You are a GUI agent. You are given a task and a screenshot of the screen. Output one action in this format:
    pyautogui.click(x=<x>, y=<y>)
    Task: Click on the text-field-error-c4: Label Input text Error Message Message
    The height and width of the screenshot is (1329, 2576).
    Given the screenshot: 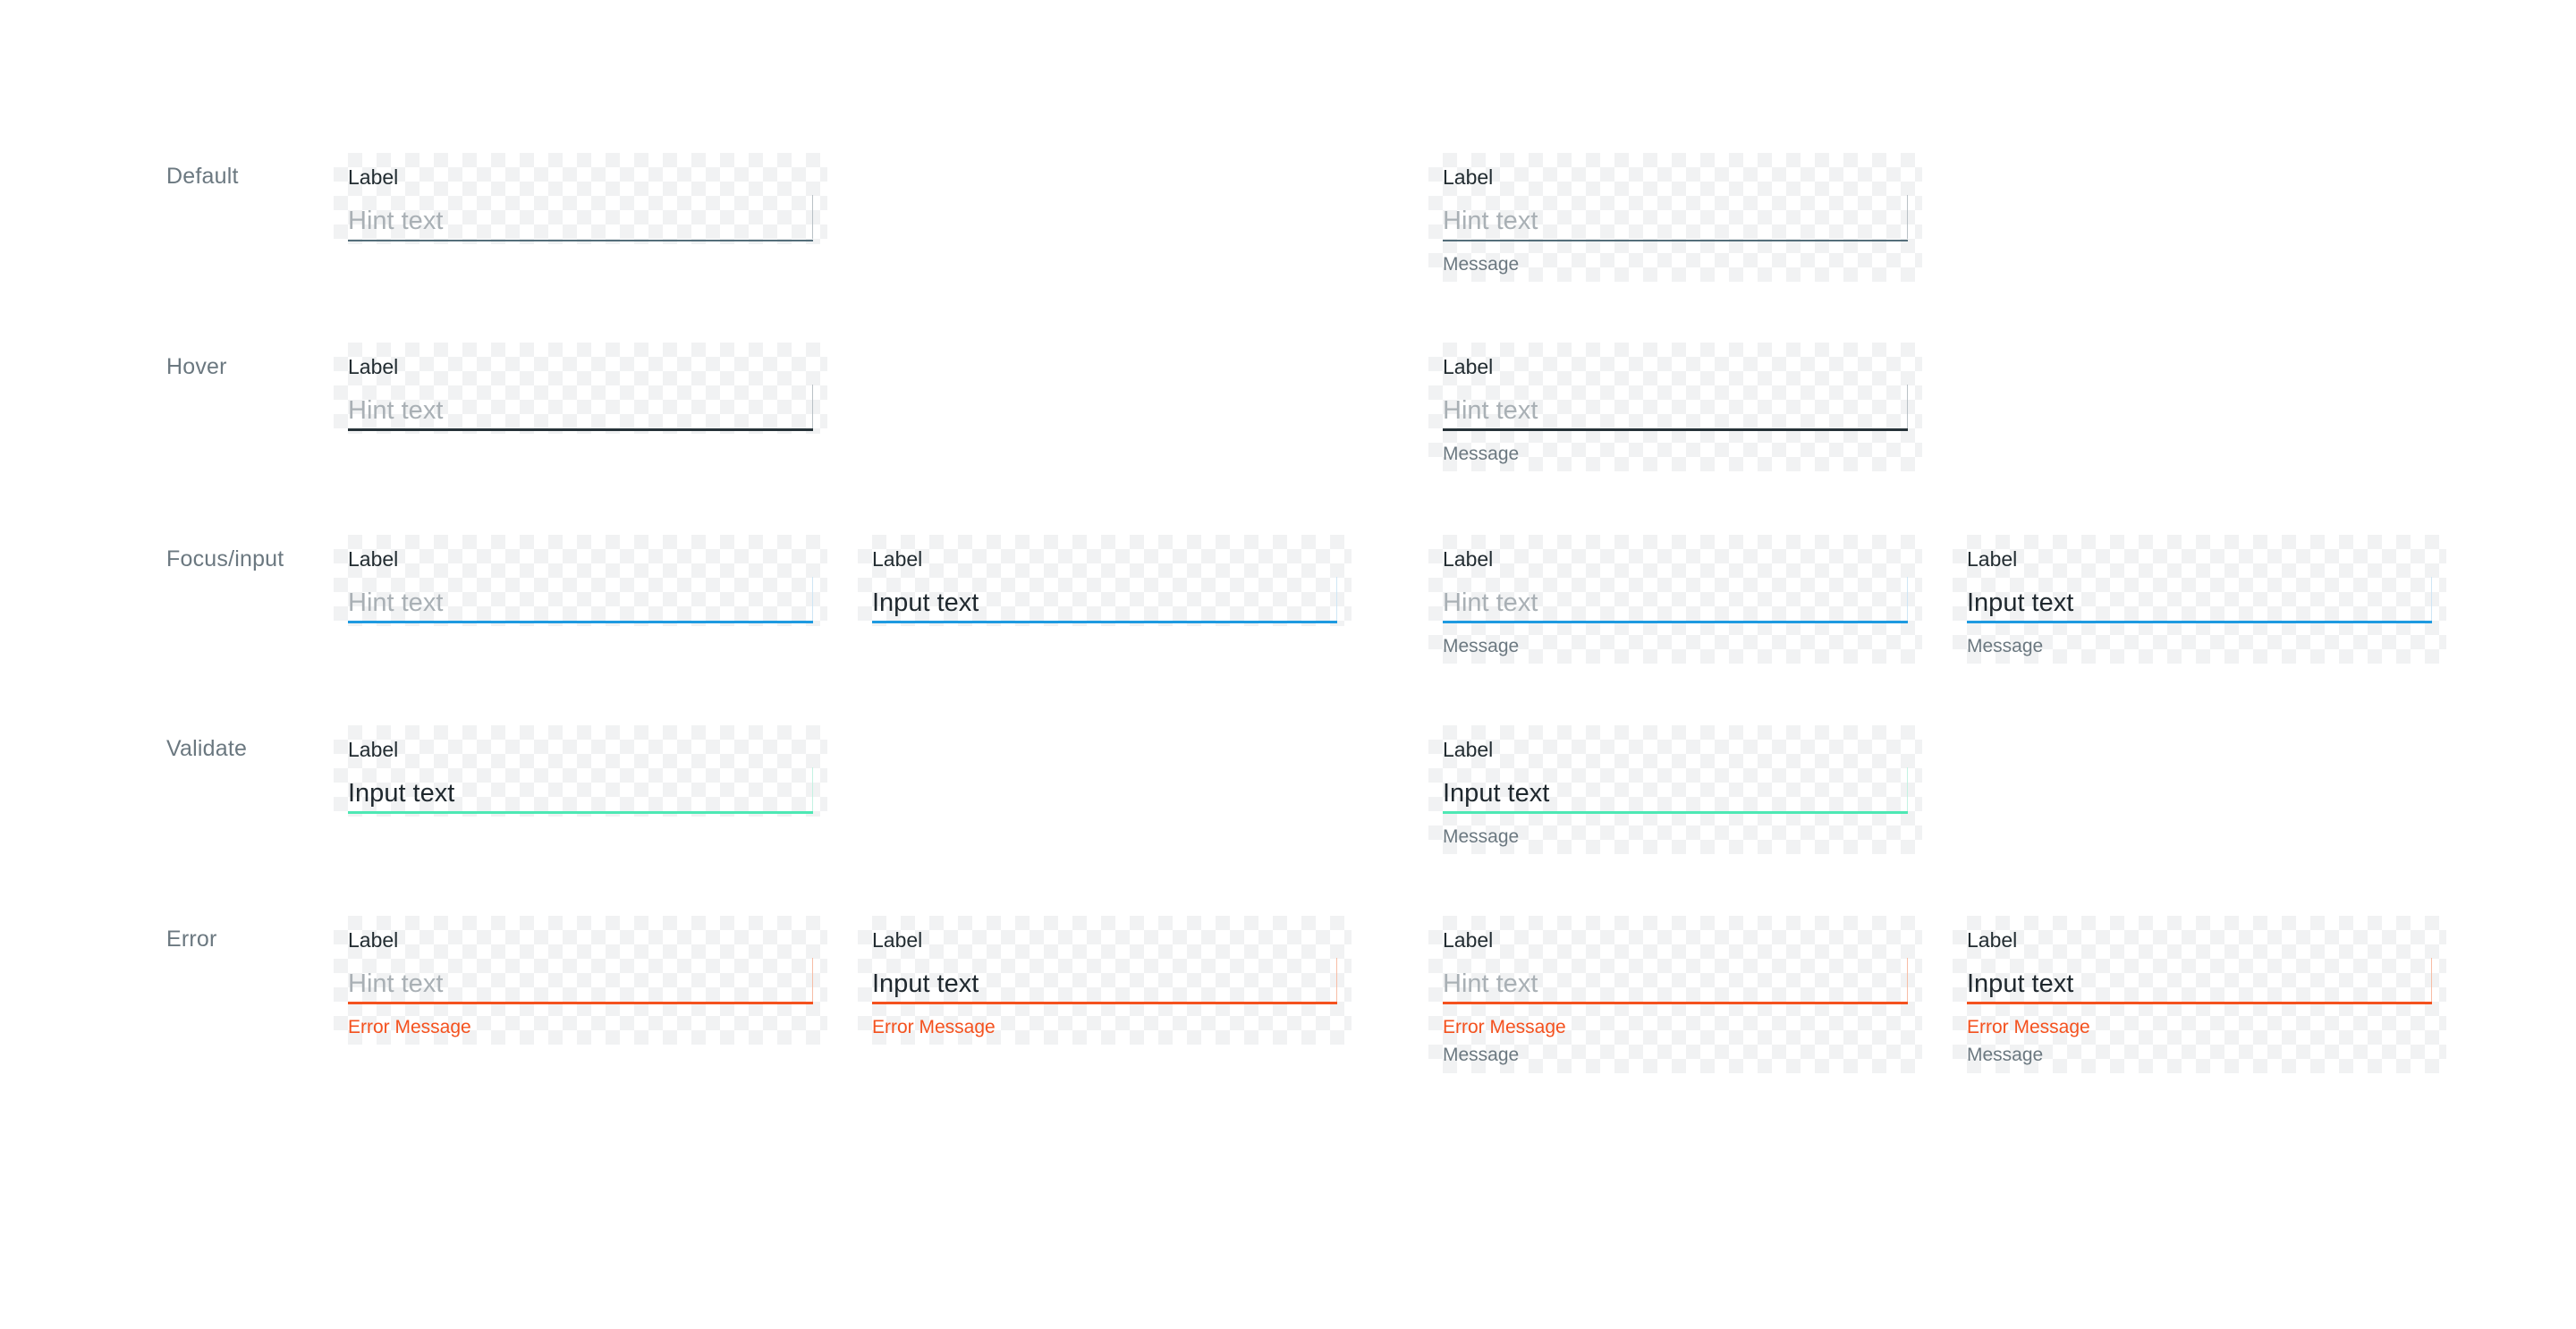 What is the action you would take?
    pyautogui.click(x=2199, y=997)
    